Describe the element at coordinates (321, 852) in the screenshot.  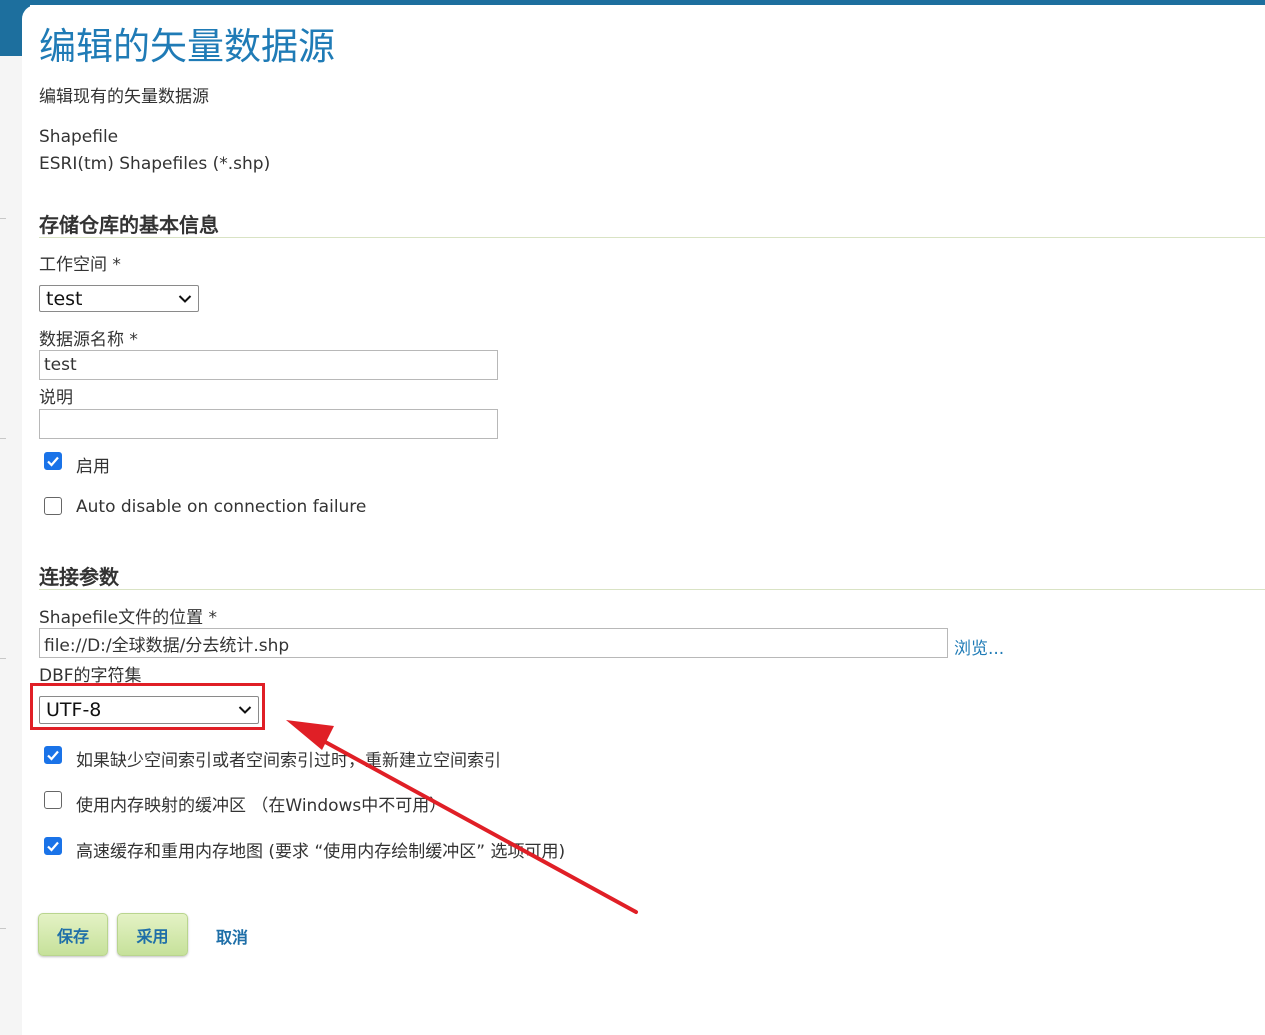
I see `cache-memory-maps-label: 高速缓存和重用内存地图 (要求 “使用内存绘制缓冲区” 选项可用)` at that location.